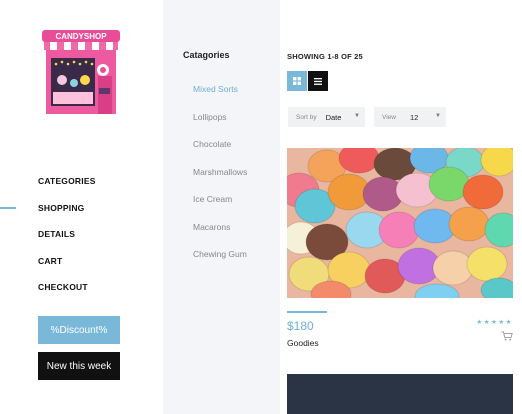 This screenshot has height=414, width=522. Describe the element at coordinates (67, 216) in the screenshot. I see `nav-item-shopping: SHOPPING` at that location.